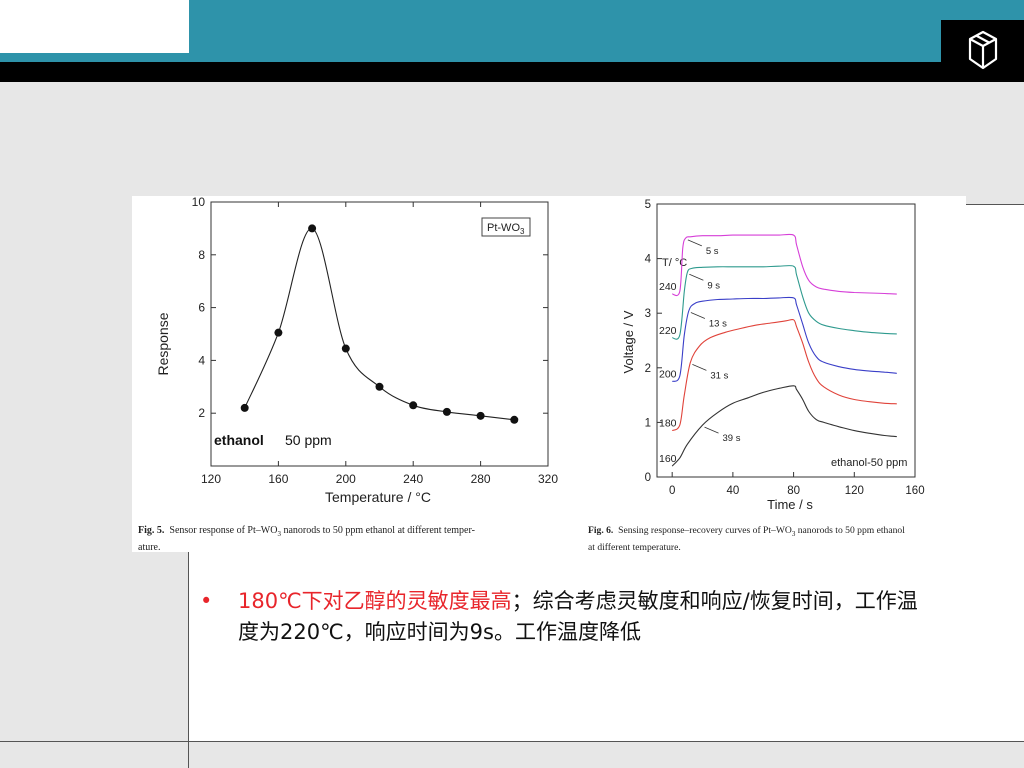  I want to click on header-tab, so click(94, 26).